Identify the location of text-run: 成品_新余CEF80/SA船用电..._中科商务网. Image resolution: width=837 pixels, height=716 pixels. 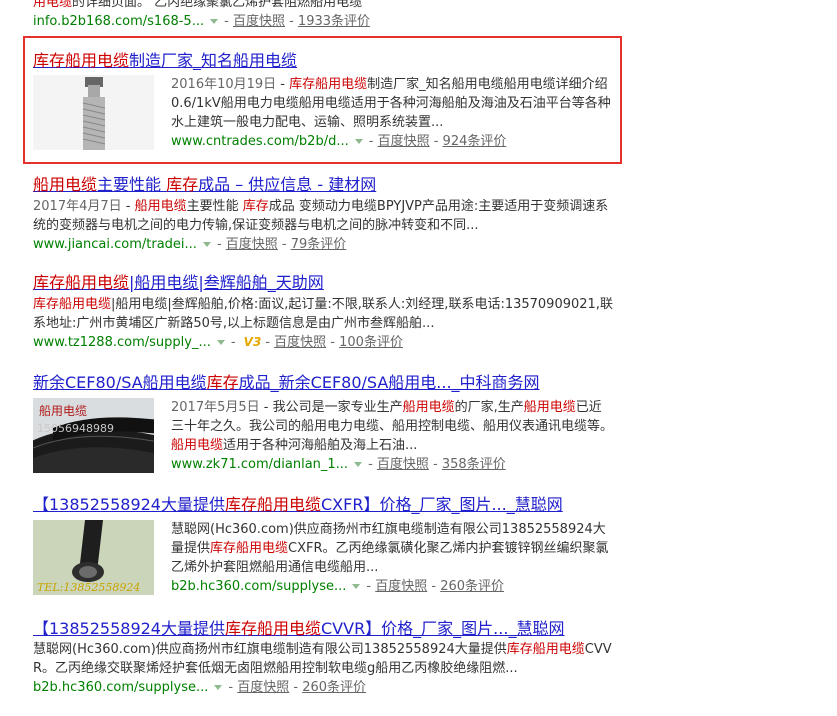
(389, 382).